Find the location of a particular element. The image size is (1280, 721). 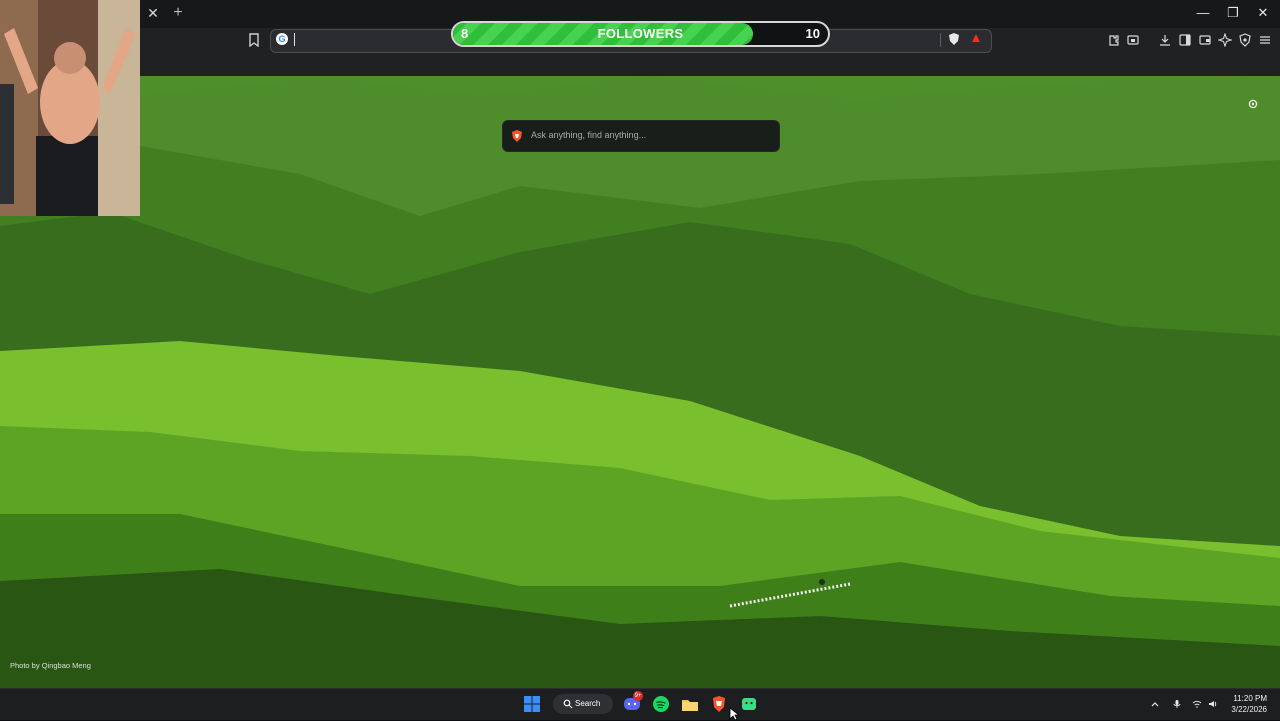

brave-shield-icon is located at coordinates (954, 39).